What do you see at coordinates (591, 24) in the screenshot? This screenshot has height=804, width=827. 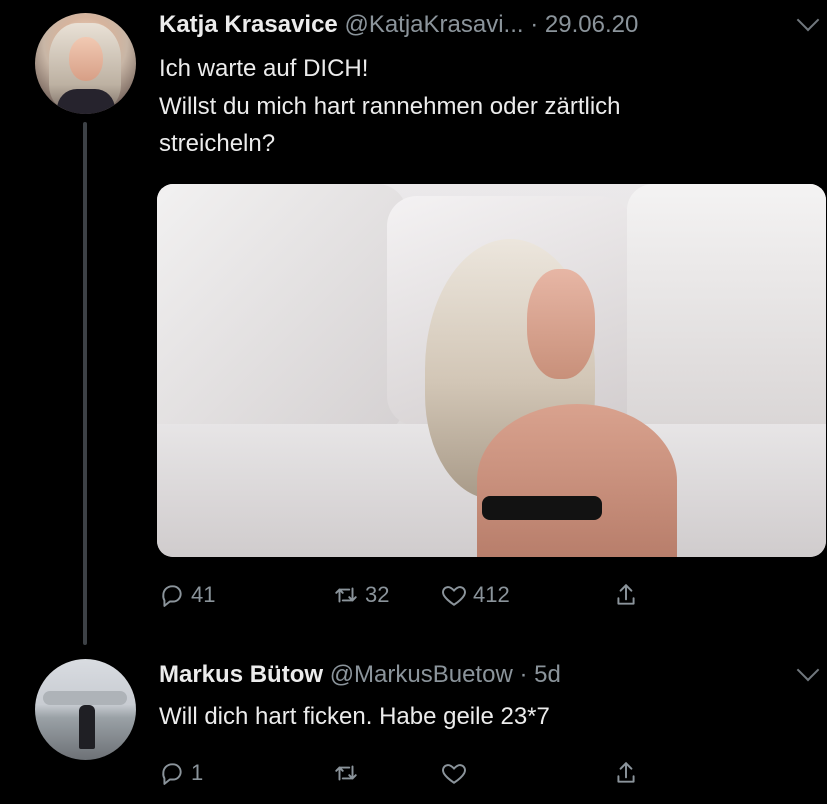 I see `tweet-date: 29.06.20` at bounding box center [591, 24].